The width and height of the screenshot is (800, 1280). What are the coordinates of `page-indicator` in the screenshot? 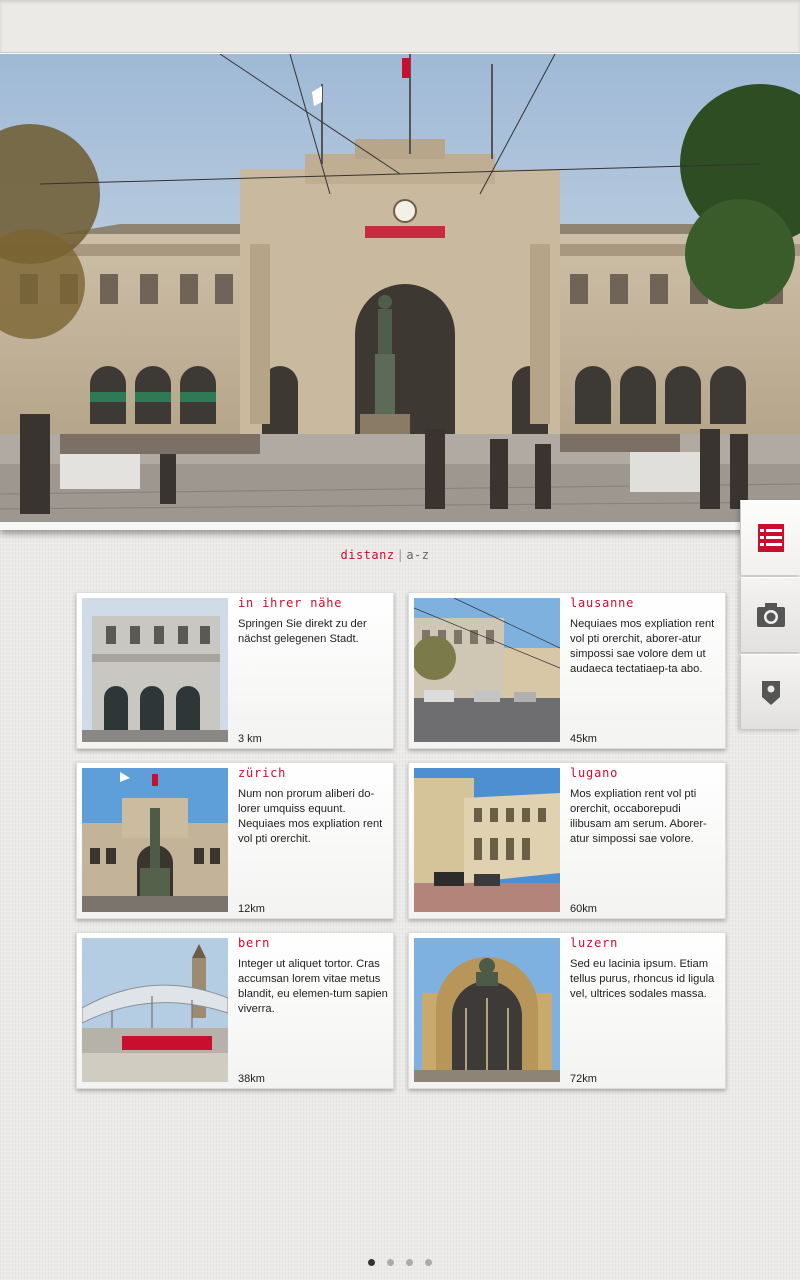 It's located at (400, 1262).